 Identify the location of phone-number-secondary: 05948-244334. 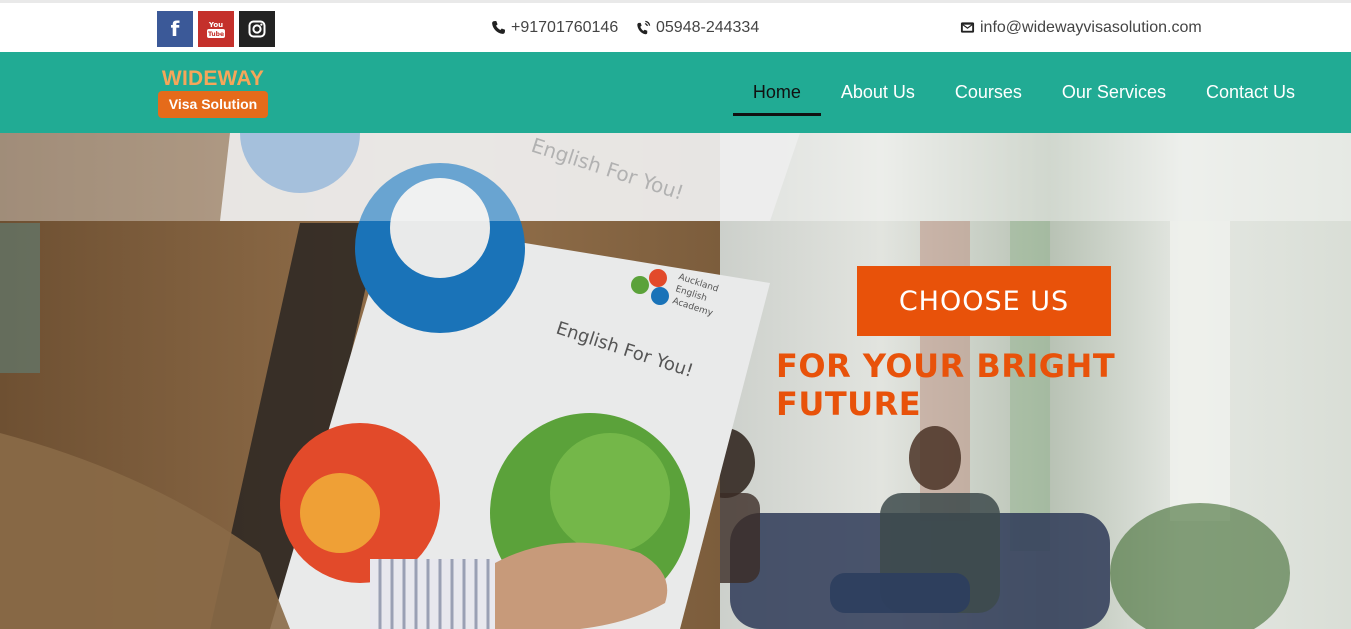
(697, 27).